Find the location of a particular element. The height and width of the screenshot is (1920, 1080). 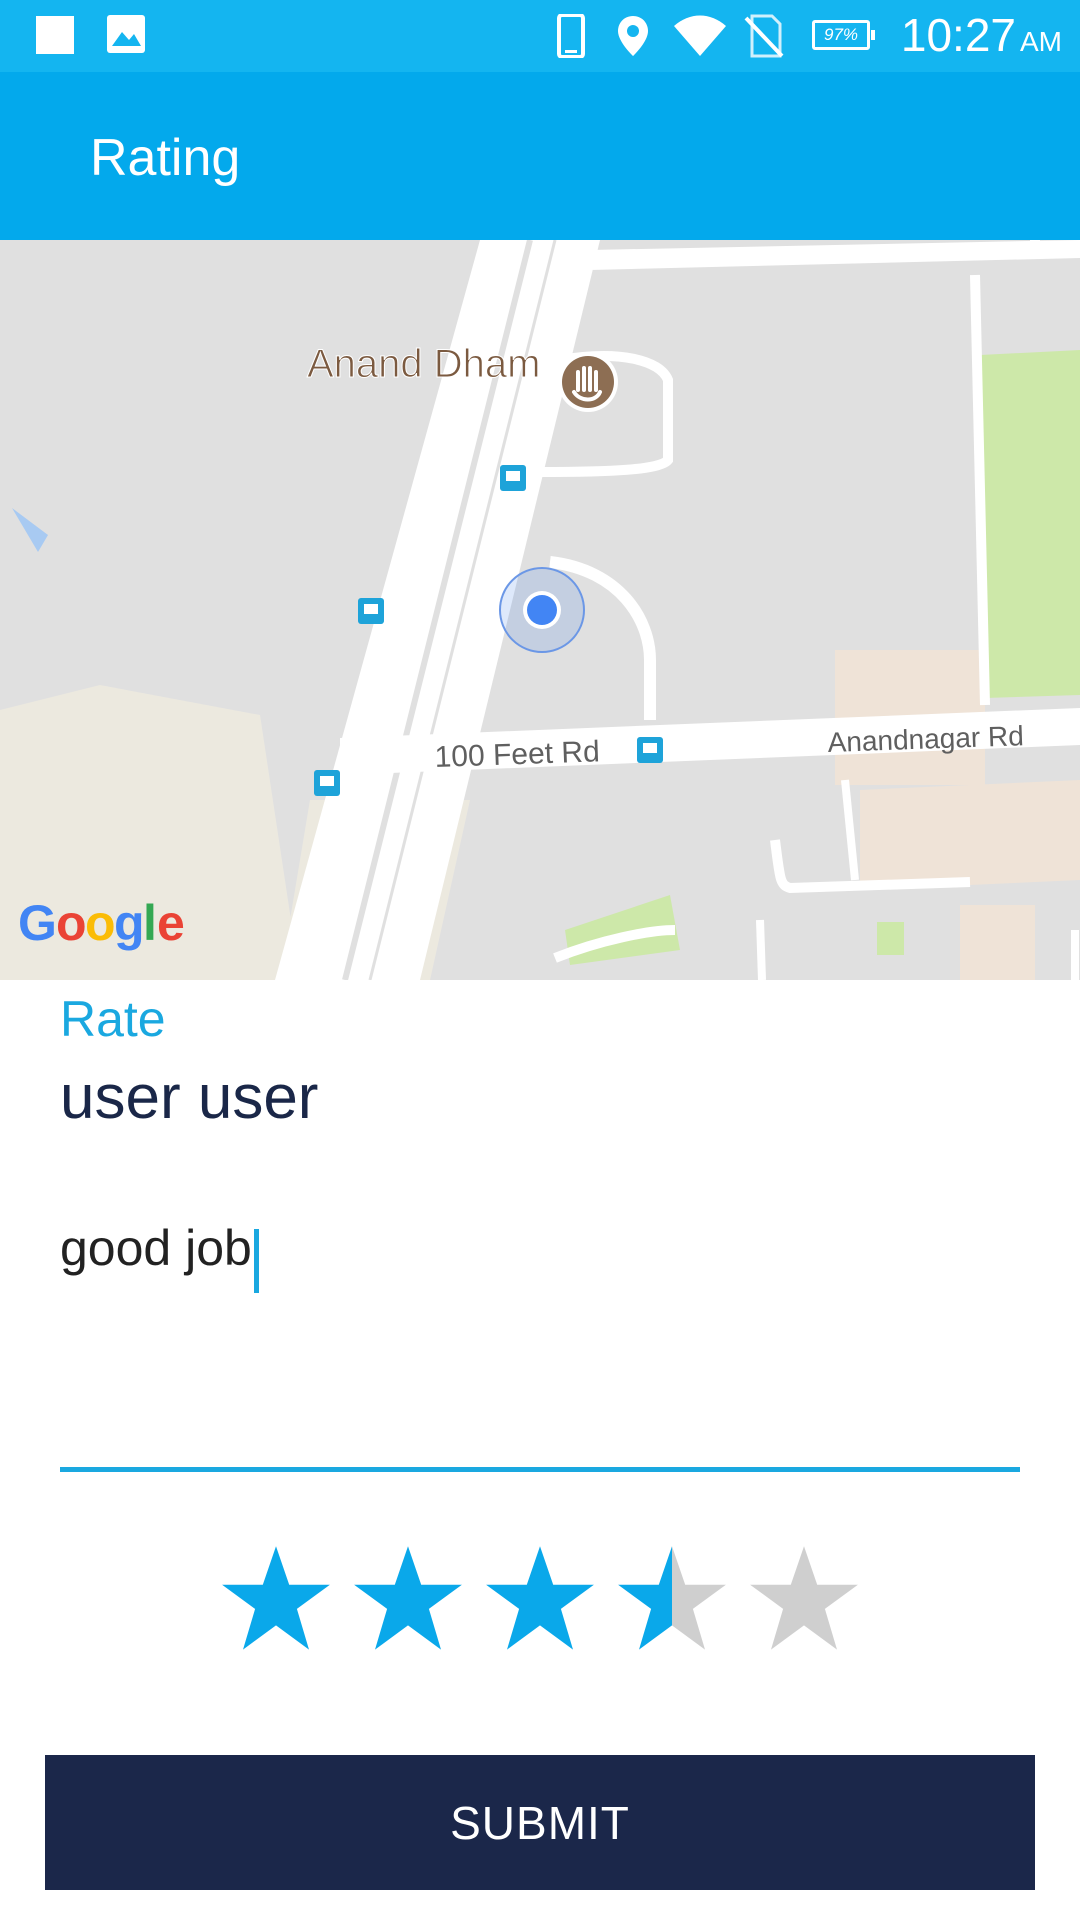

svg-text: g is located at coordinates (129, 923).